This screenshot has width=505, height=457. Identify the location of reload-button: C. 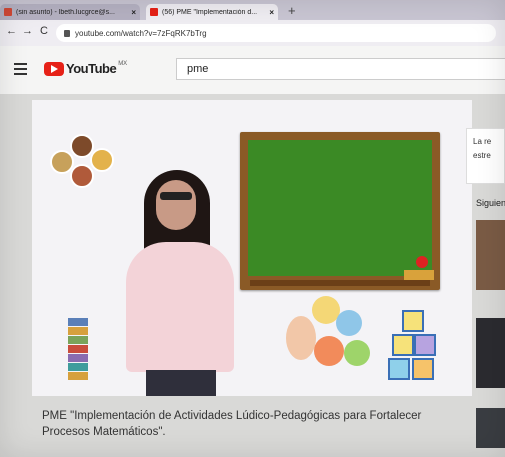
(44, 31).